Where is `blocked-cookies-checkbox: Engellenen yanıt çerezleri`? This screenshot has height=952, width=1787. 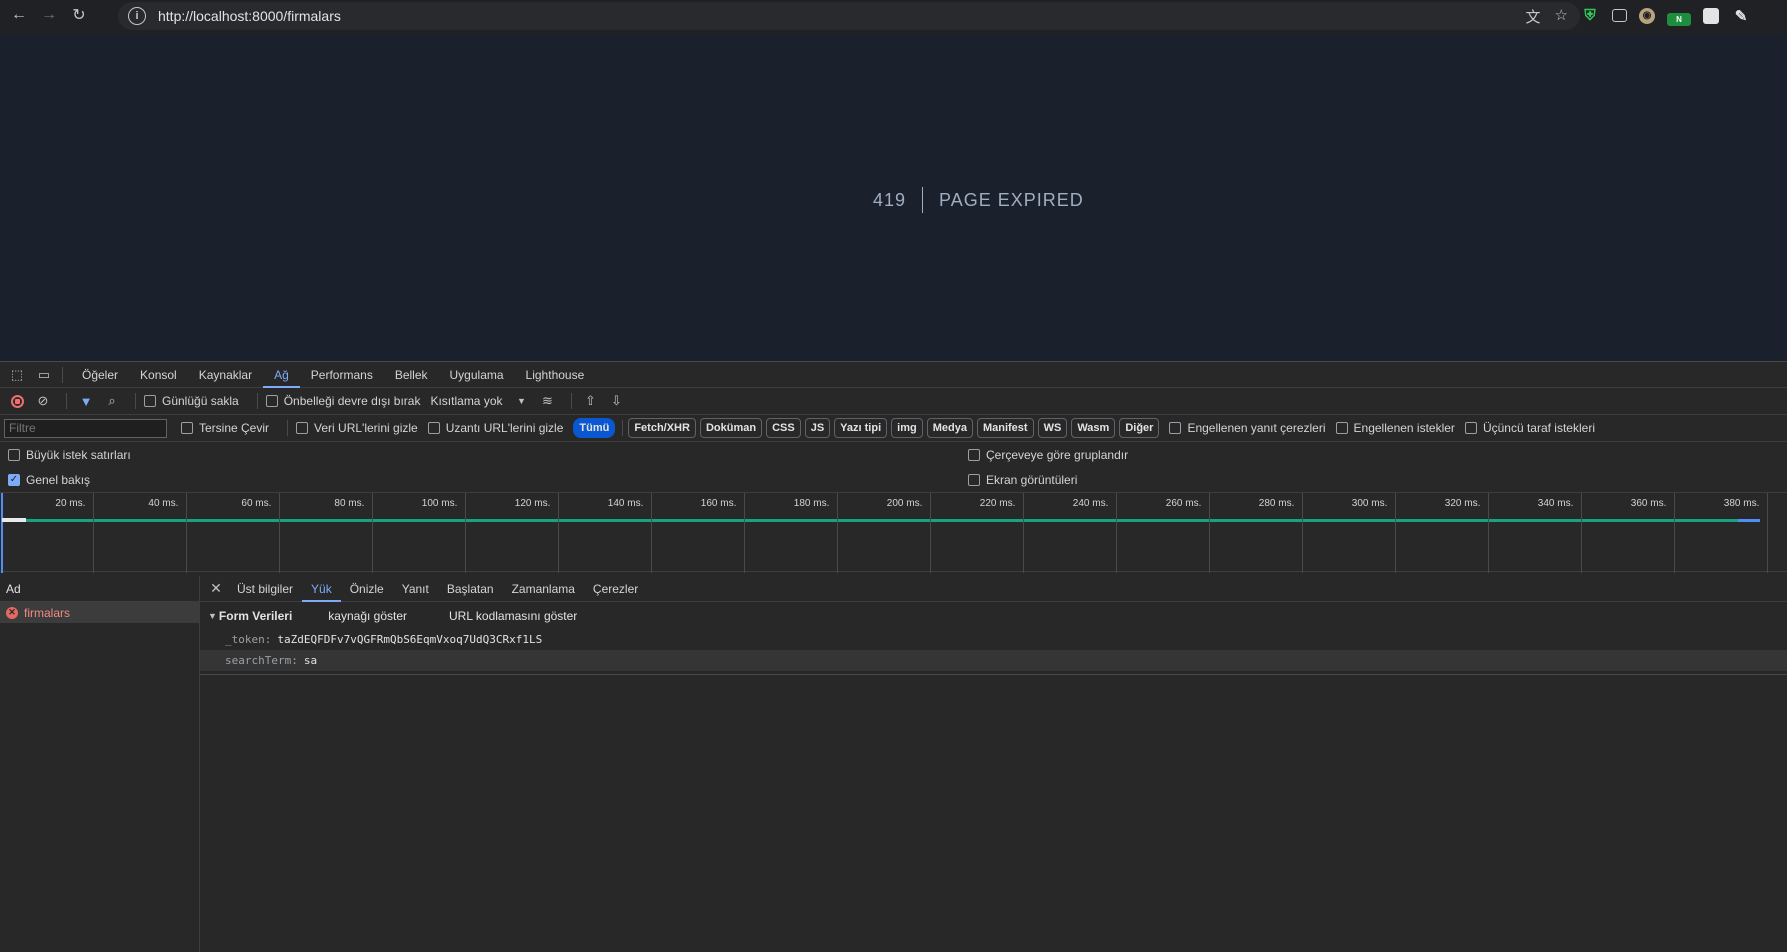
blocked-cookies-checkbox: Engellenen yanıt çerezleri is located at coordinates (1247, 428).